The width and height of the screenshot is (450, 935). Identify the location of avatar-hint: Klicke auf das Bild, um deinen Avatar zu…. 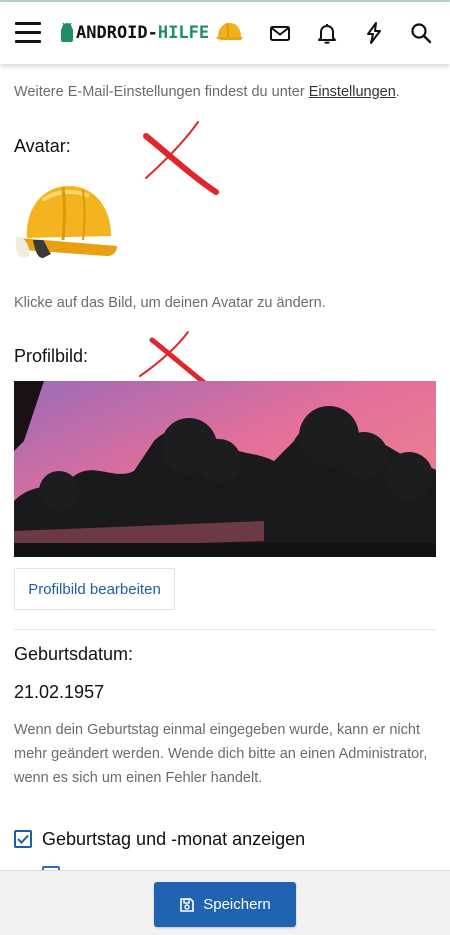
(170, 303).